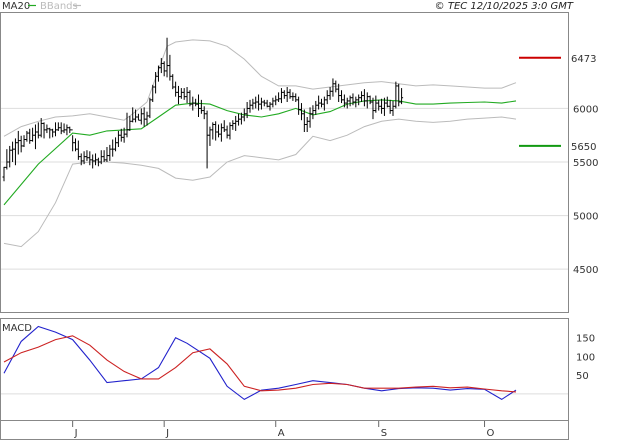  What do you see at coordinates (583, 147) in the screenshot?
I see `support-label: 5650` at bounding box center [583, 147].